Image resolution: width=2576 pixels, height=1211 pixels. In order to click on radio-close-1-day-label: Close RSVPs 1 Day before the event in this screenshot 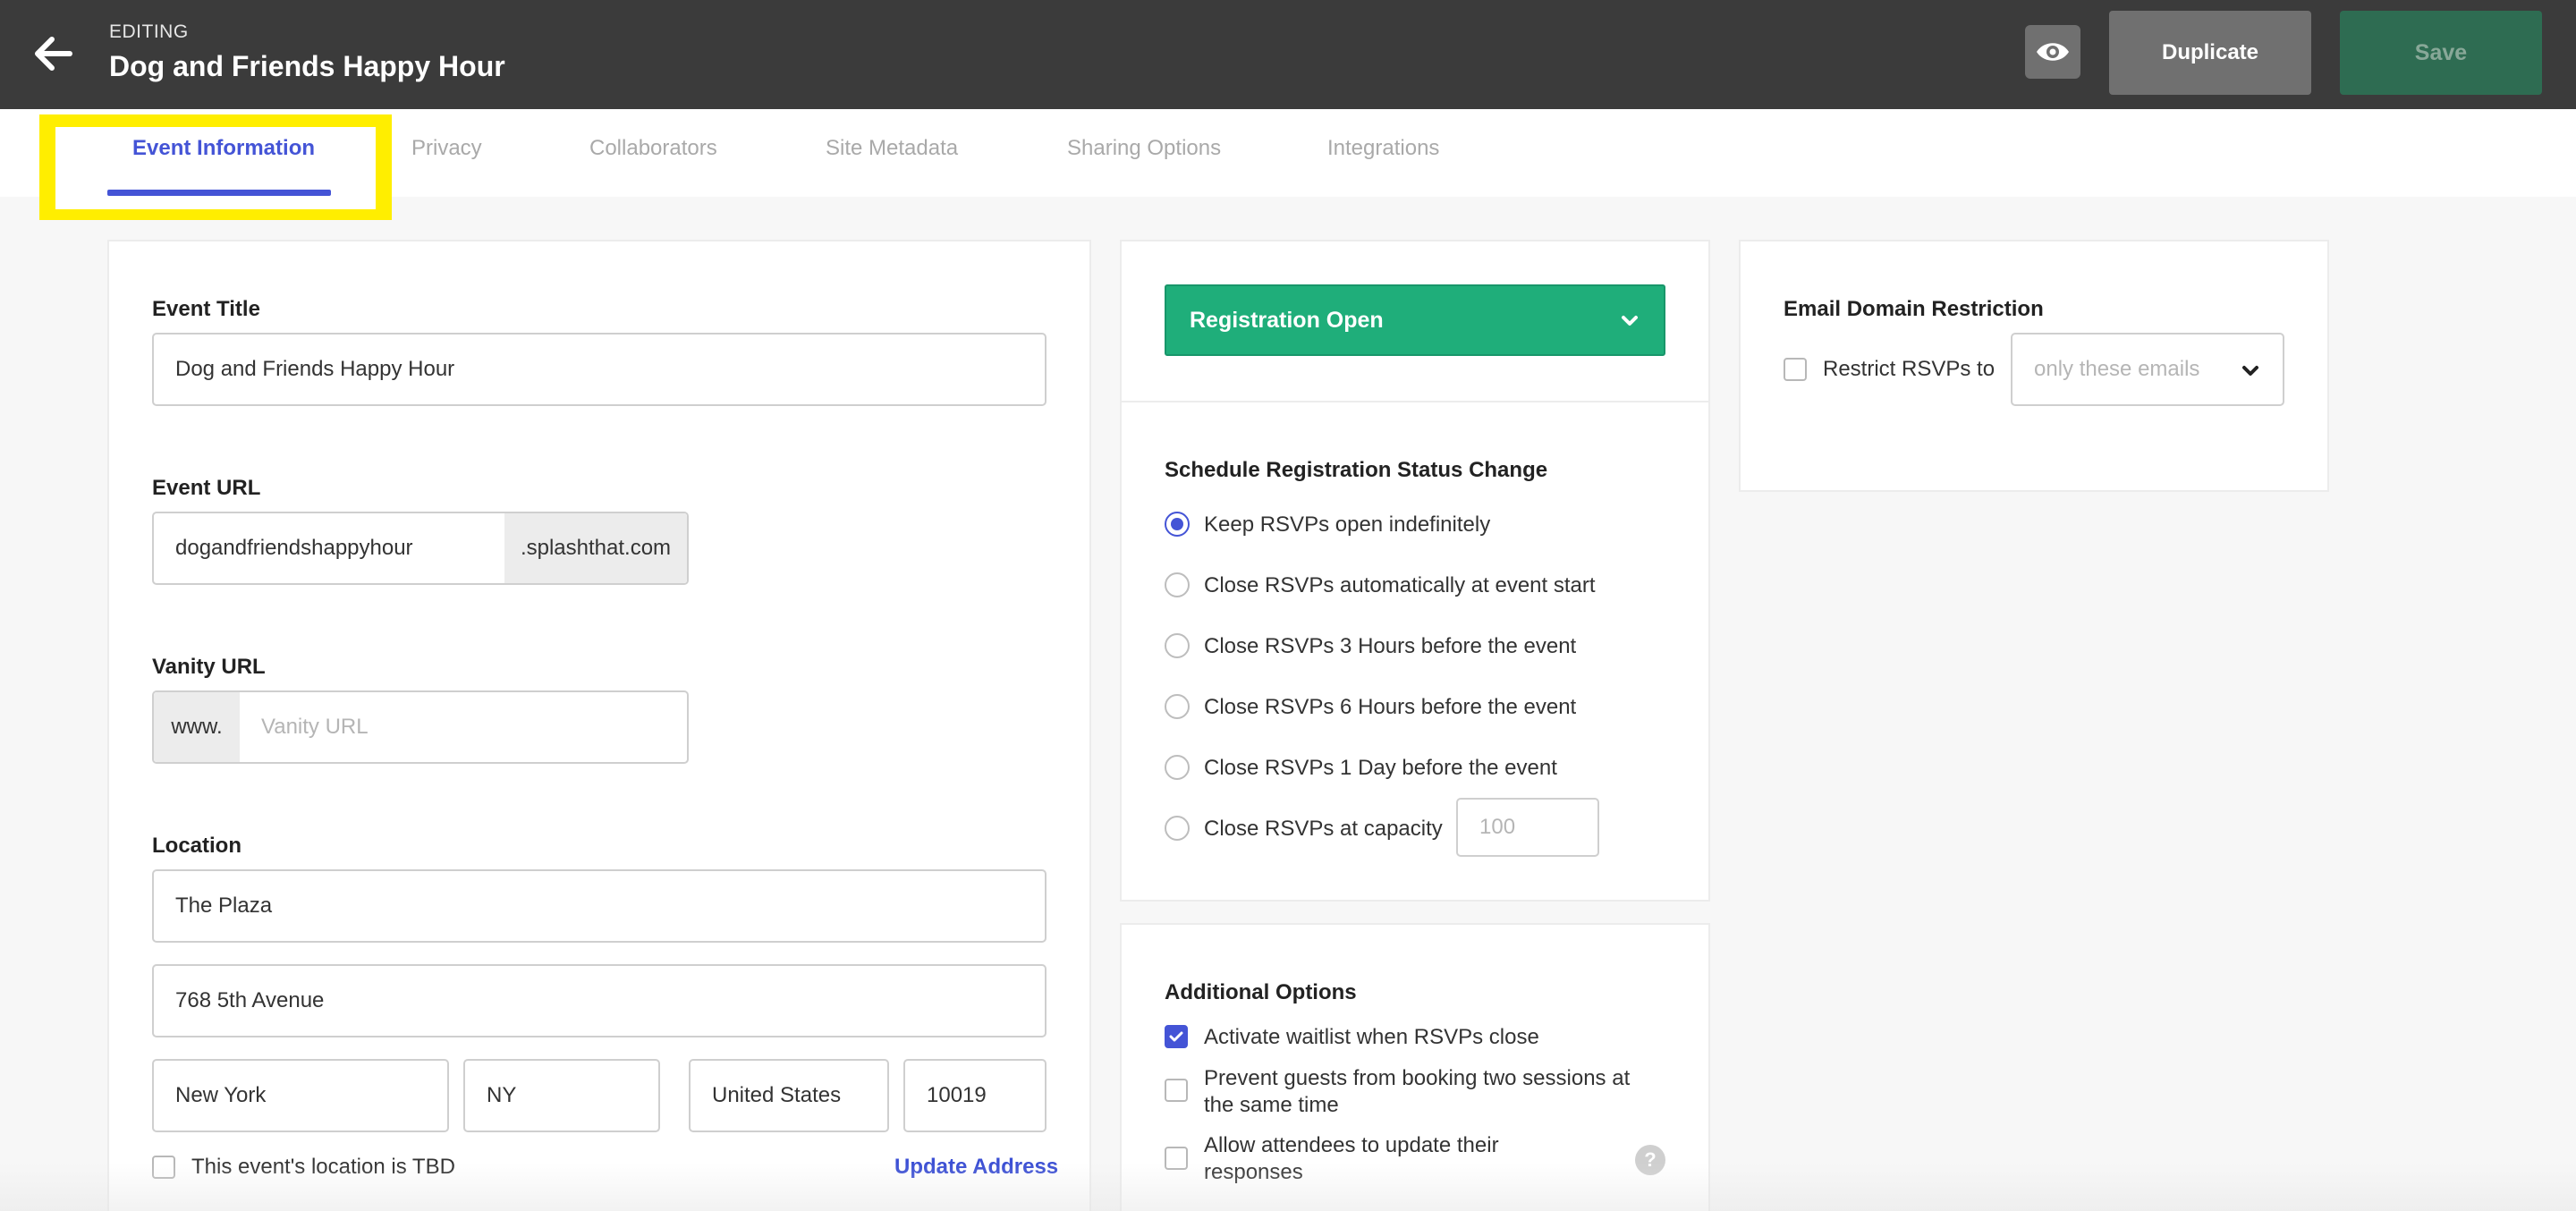, I will do `click(1380, 768)`.